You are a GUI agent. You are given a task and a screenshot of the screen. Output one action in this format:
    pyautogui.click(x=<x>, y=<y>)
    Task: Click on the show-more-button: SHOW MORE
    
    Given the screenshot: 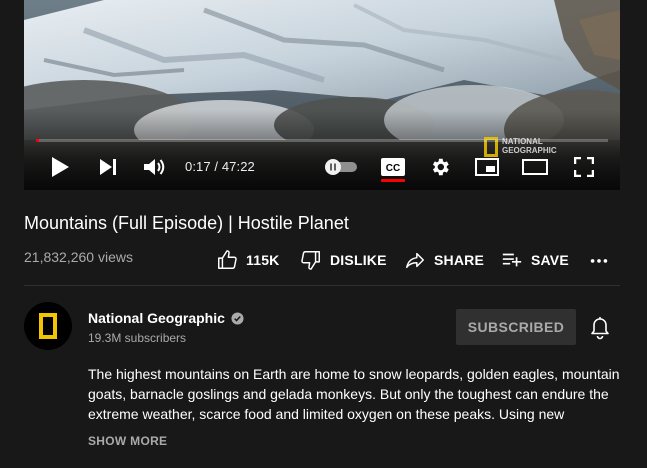 What is the action you would take?
    pyautogui.click(x=127, y=441)
    